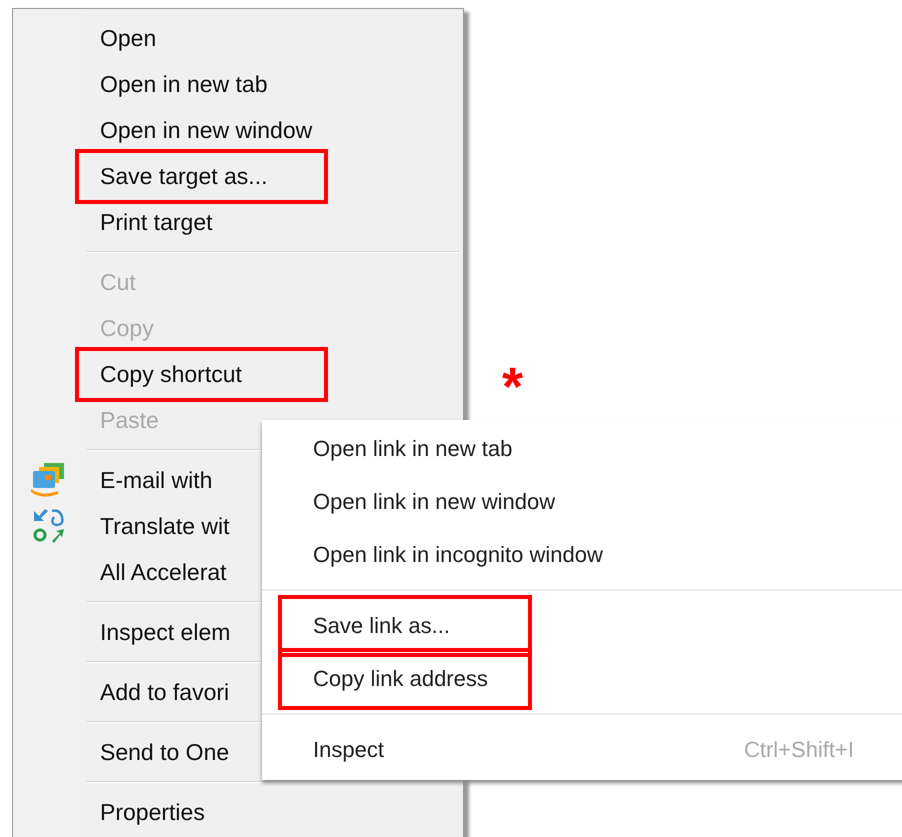  I want to click on menu-item: Send to One, so click(165, 752).